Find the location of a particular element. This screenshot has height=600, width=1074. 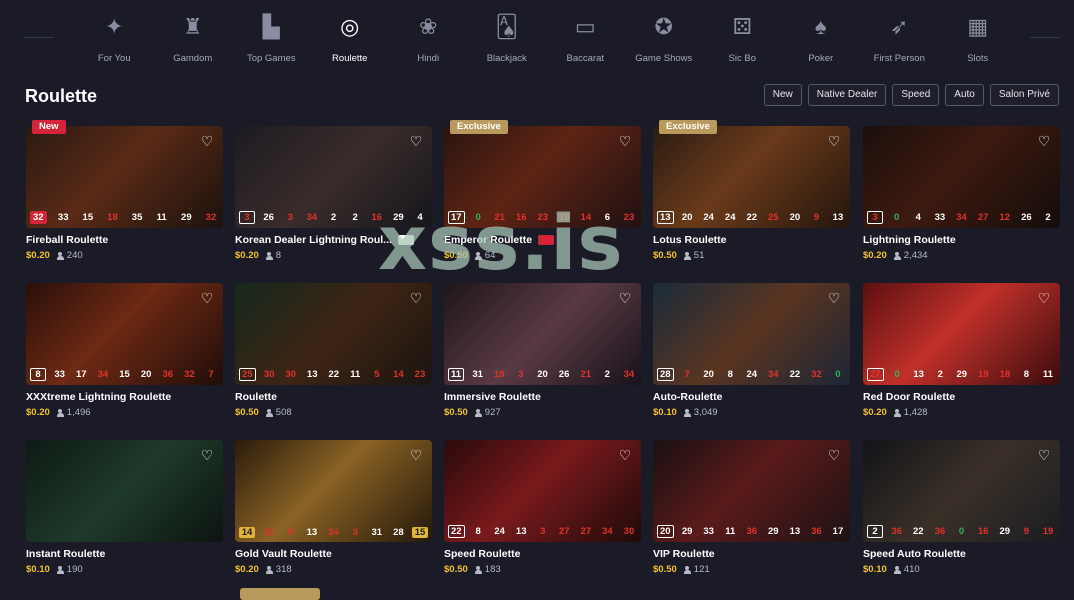

category-gamdom: ♜ Gamdom is located at coordinates (193, 37).